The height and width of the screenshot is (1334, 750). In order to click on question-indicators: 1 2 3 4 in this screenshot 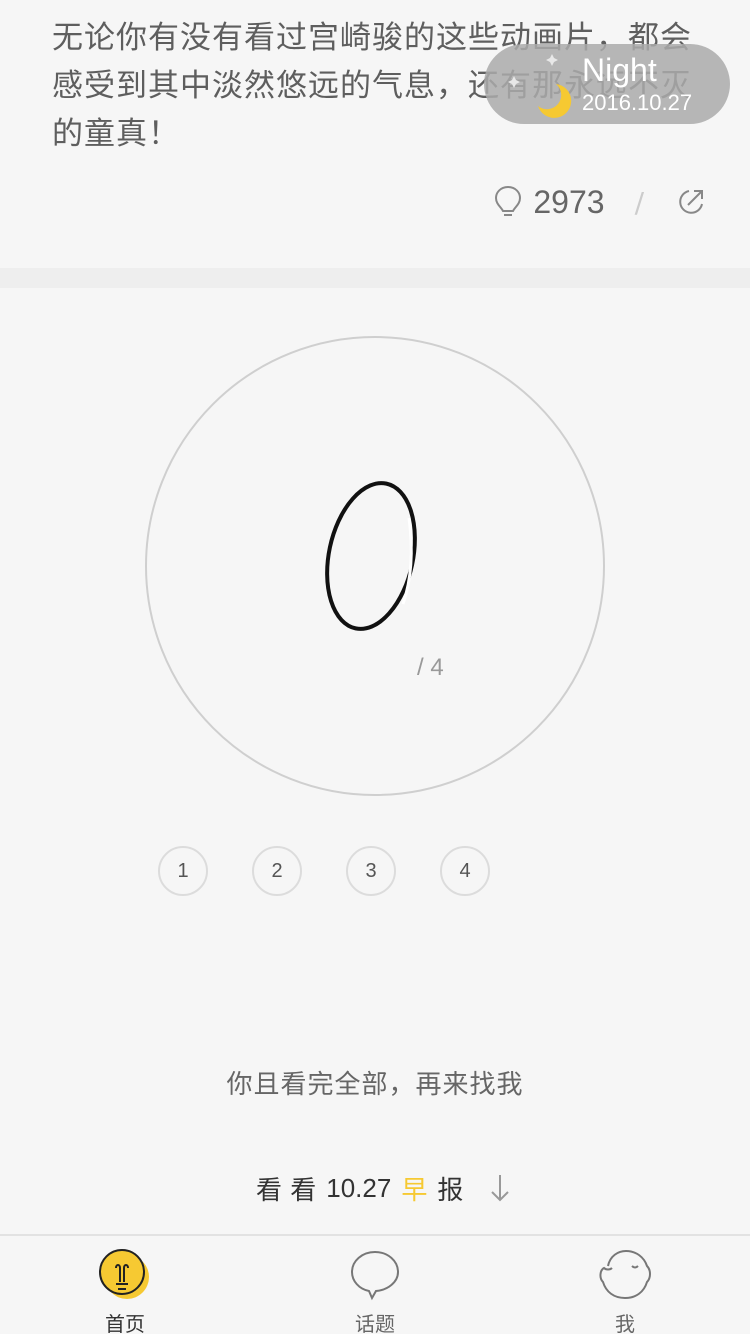, I will do `click(378, 872)`.